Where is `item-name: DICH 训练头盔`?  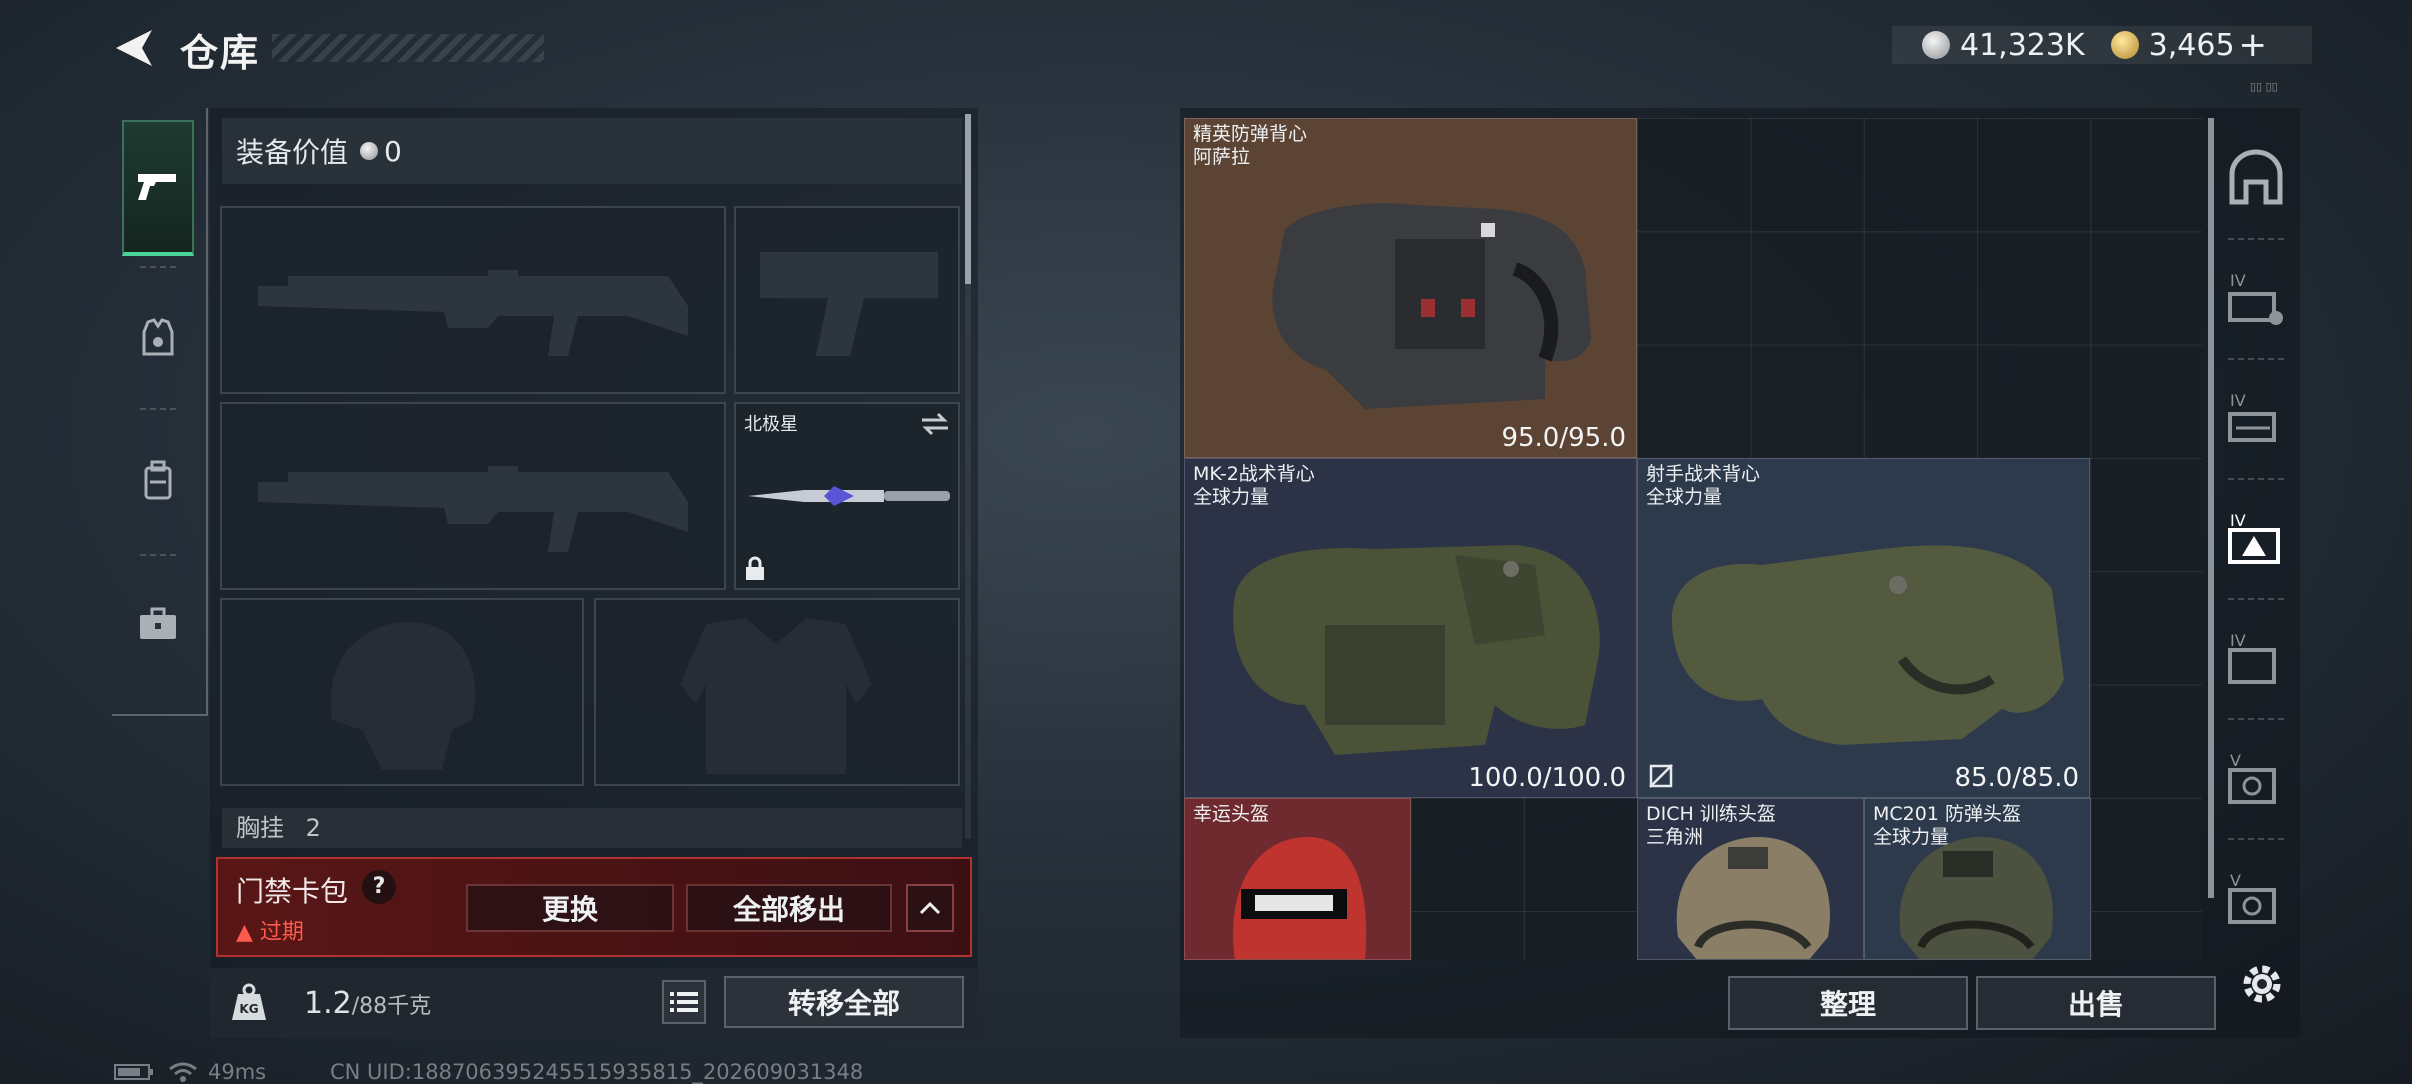 item-name: DICH 训练头盔 is located at coordinates (1711, 814).